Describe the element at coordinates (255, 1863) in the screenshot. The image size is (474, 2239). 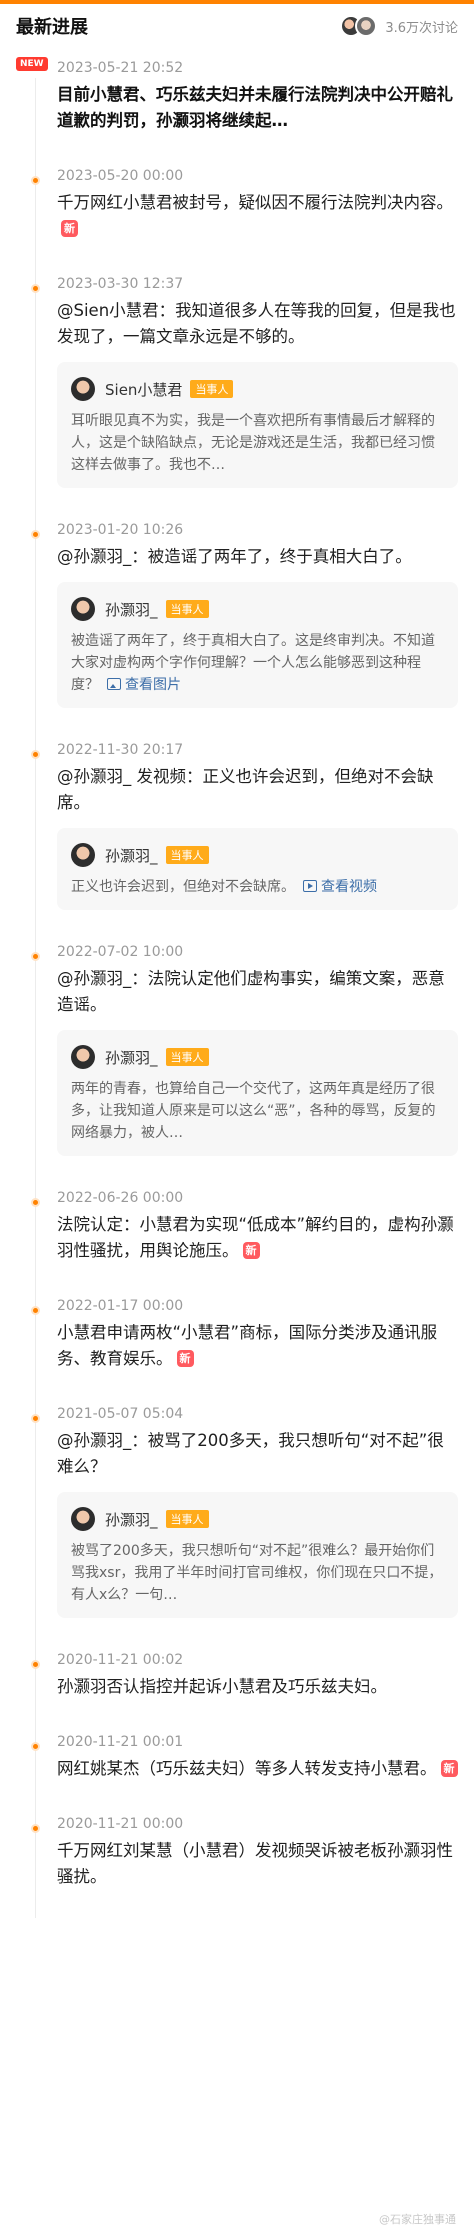
I see `event-text-body: 千万网红刘某慧（小慧君）发视频哭诉被老板孙灏羽性骚扰。` at that location.